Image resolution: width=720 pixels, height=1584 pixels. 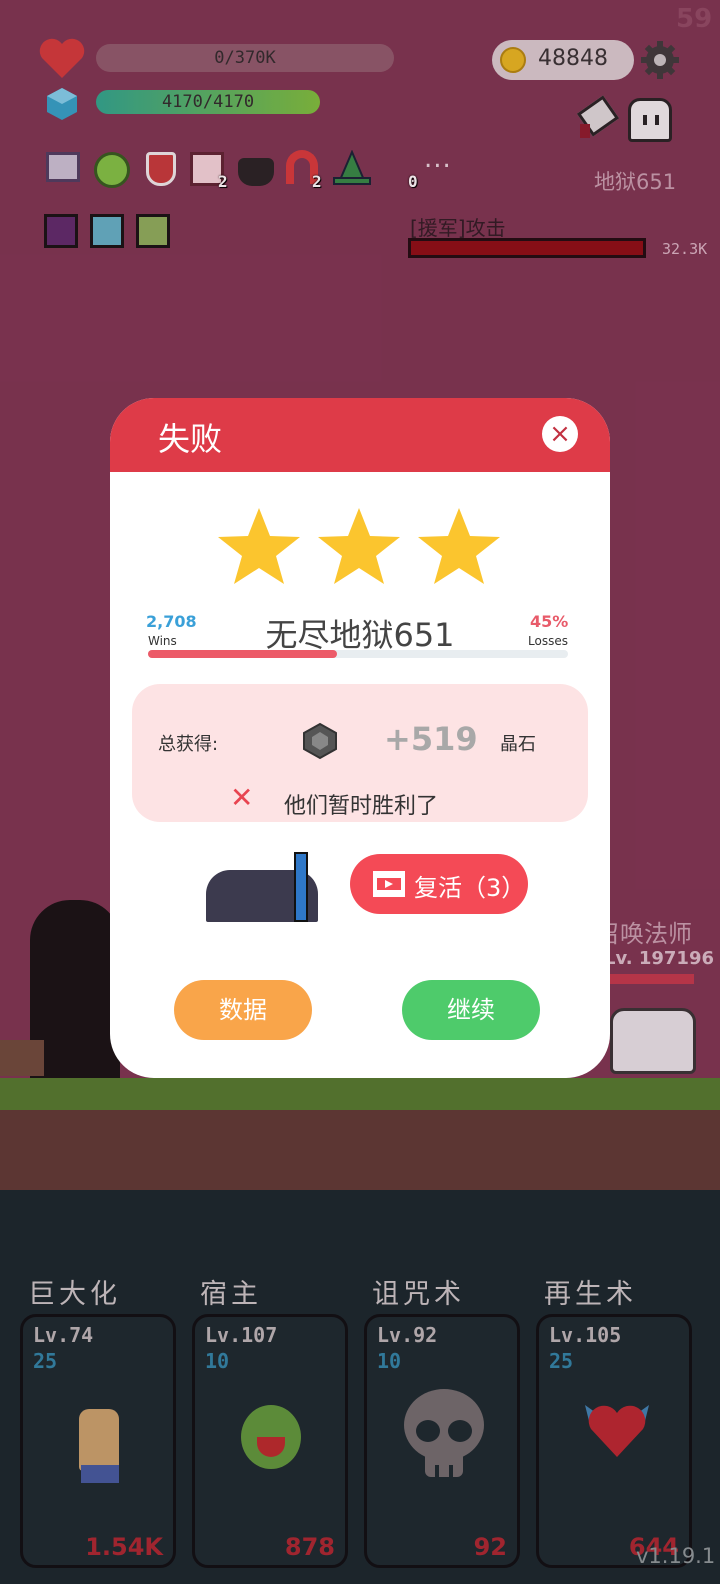 I want to click on reward-amount: +519, so click(x=431, y=739).